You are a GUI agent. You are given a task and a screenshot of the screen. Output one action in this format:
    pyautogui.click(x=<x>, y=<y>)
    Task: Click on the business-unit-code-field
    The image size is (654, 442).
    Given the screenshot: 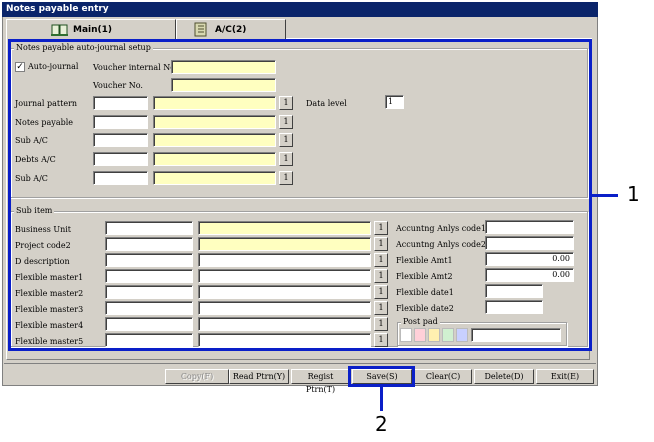 What is the action you would take?
    pyautogui.click(x=149, y=228)
    